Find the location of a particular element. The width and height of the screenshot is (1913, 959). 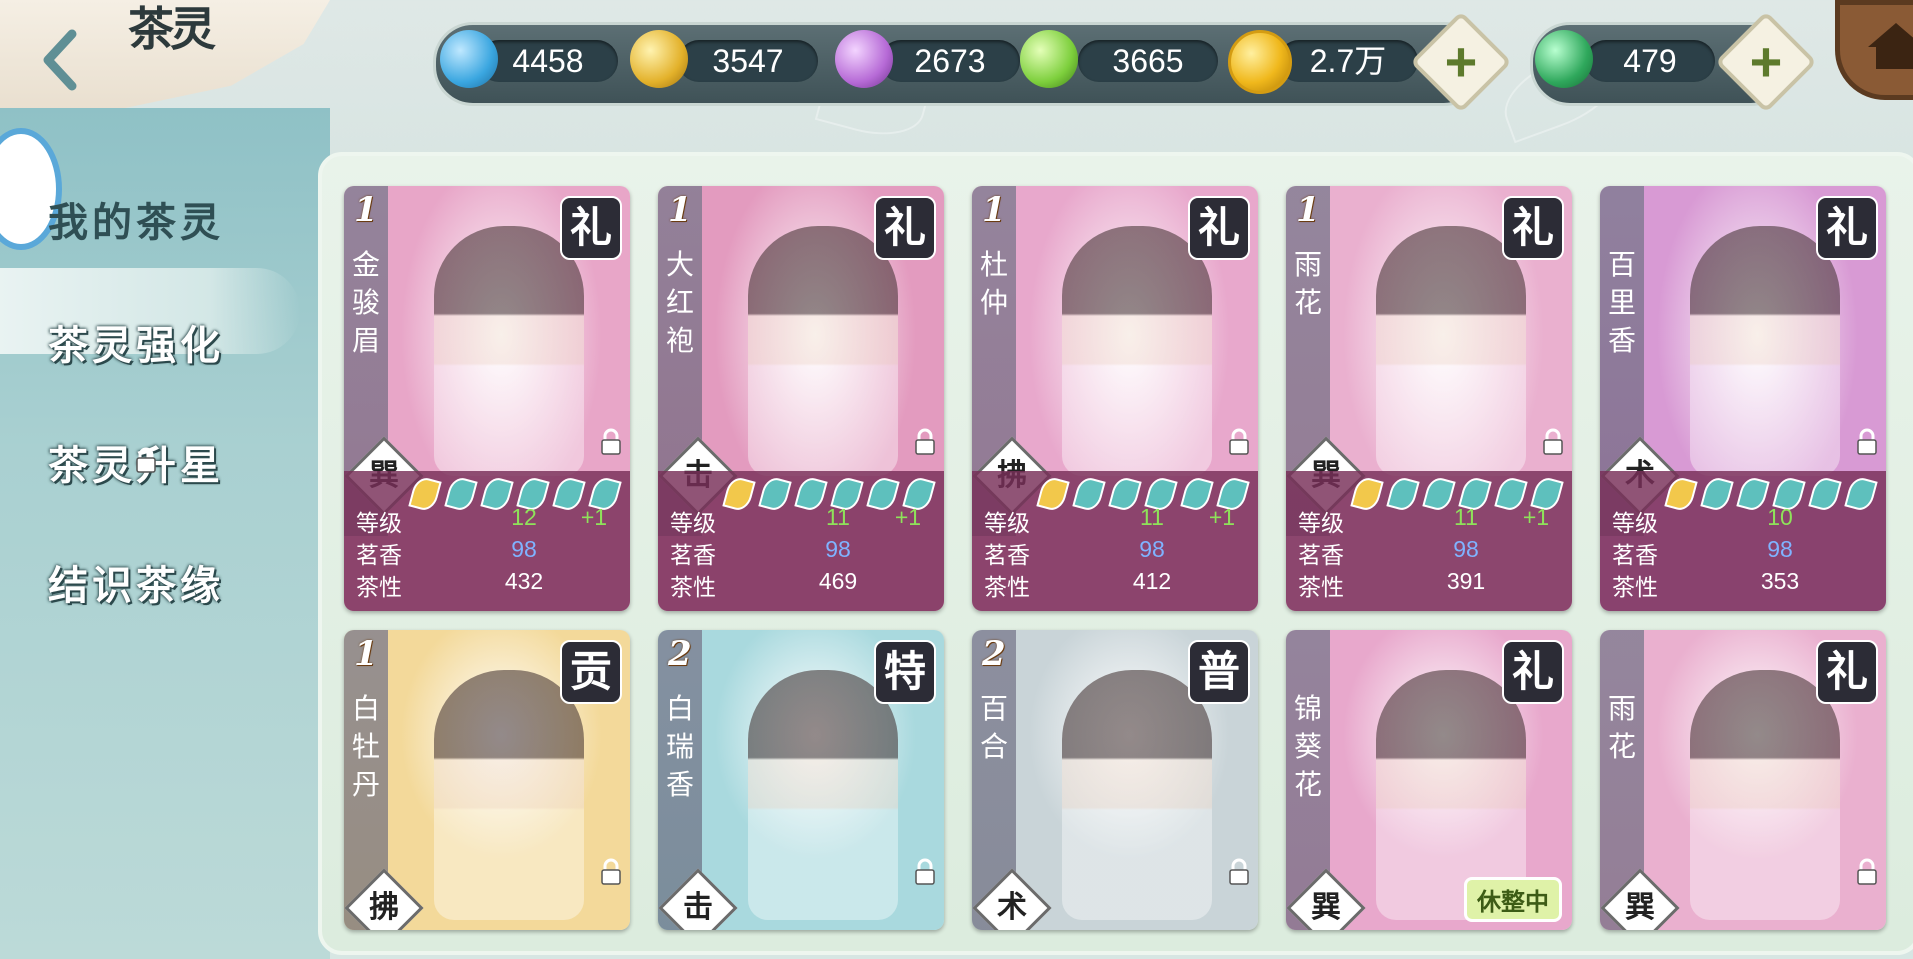

nature-value: 391 is located at coordinates (1466, 581).